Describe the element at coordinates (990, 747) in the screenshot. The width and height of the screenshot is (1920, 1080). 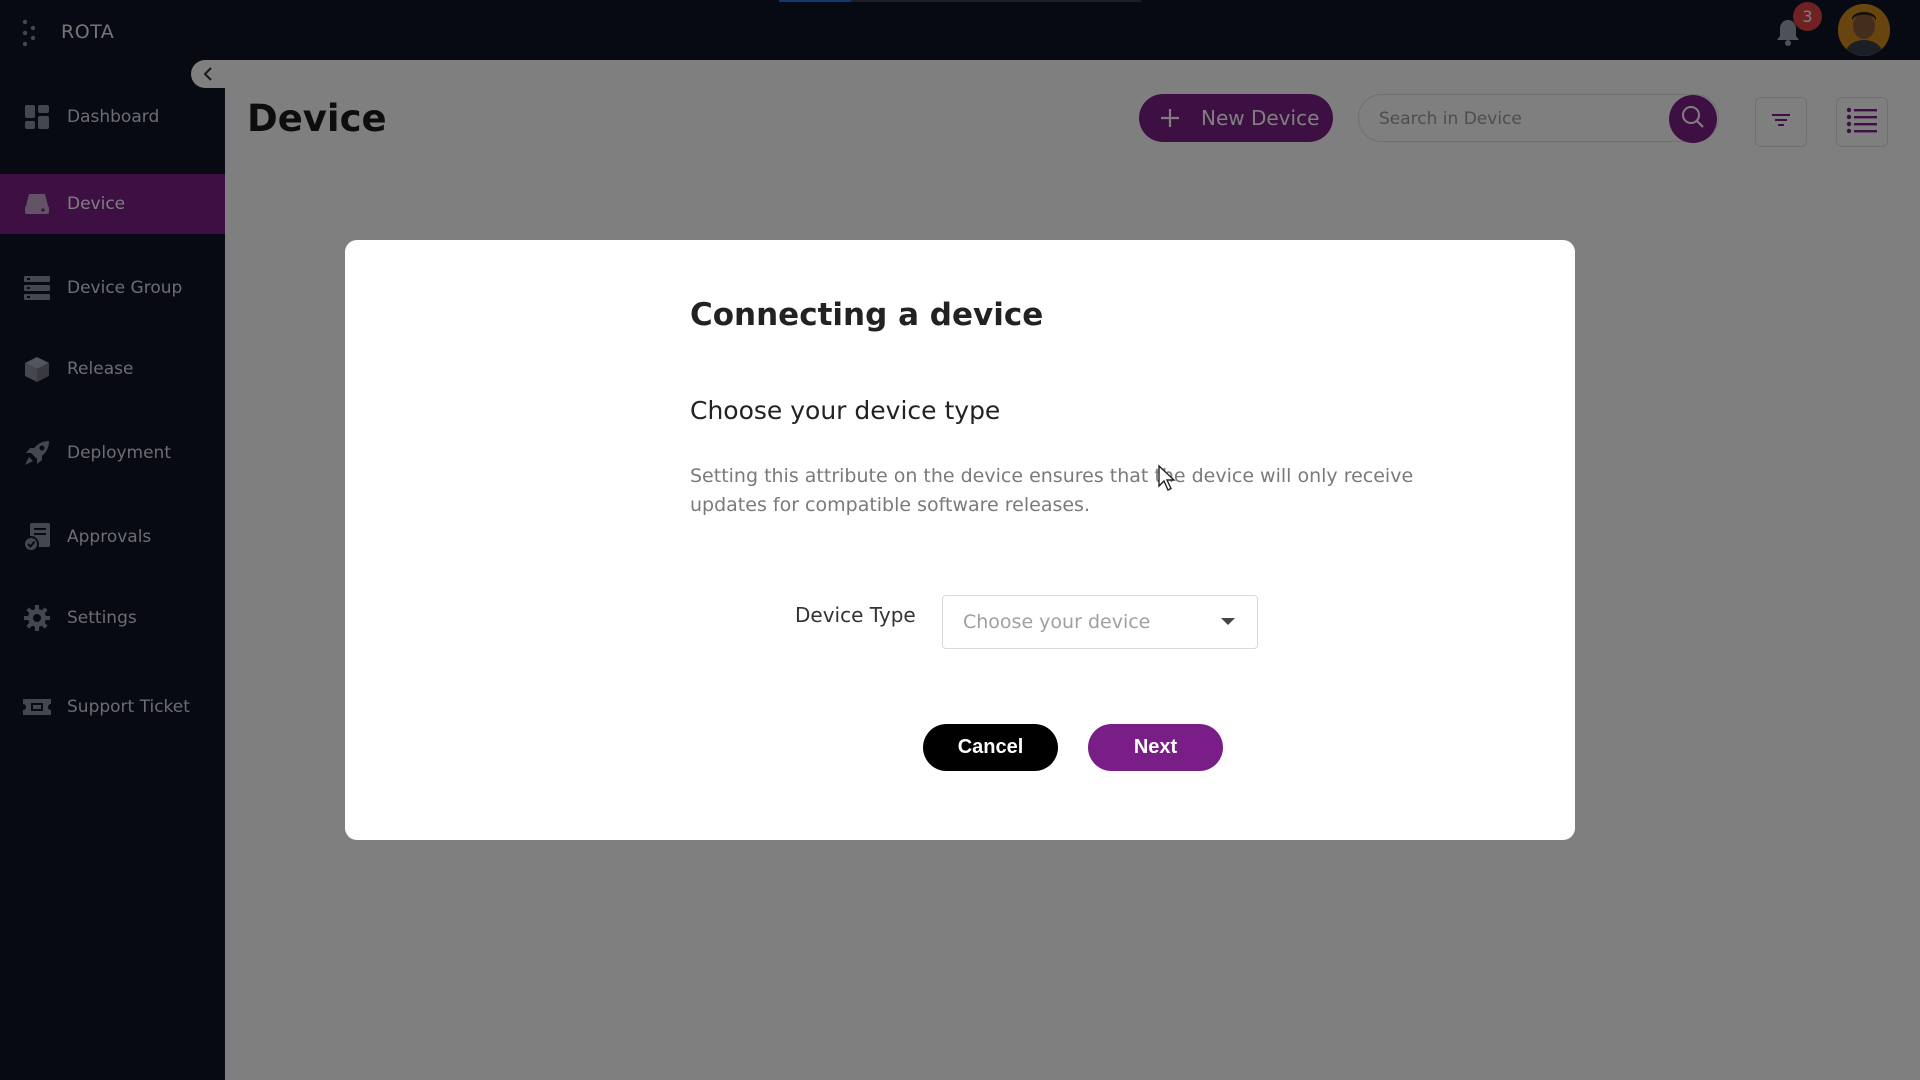
I see `cancel-button: Cancel` at that location.